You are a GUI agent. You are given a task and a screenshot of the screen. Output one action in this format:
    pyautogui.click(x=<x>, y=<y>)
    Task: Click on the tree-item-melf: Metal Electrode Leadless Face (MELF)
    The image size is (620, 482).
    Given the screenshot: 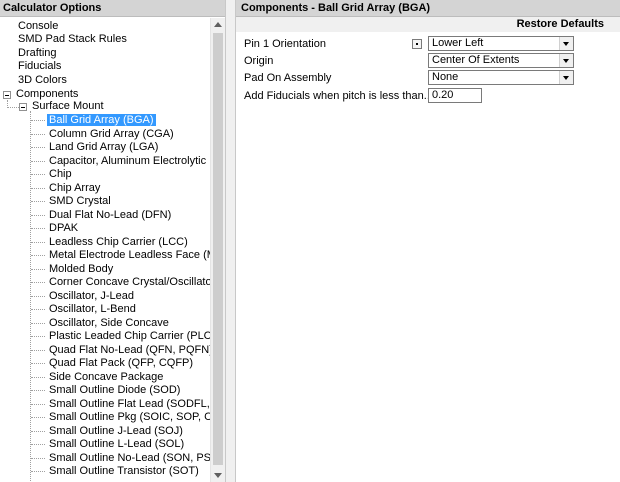 What is the action you would take?
    pyautogui.click(x=128, y=255)
    